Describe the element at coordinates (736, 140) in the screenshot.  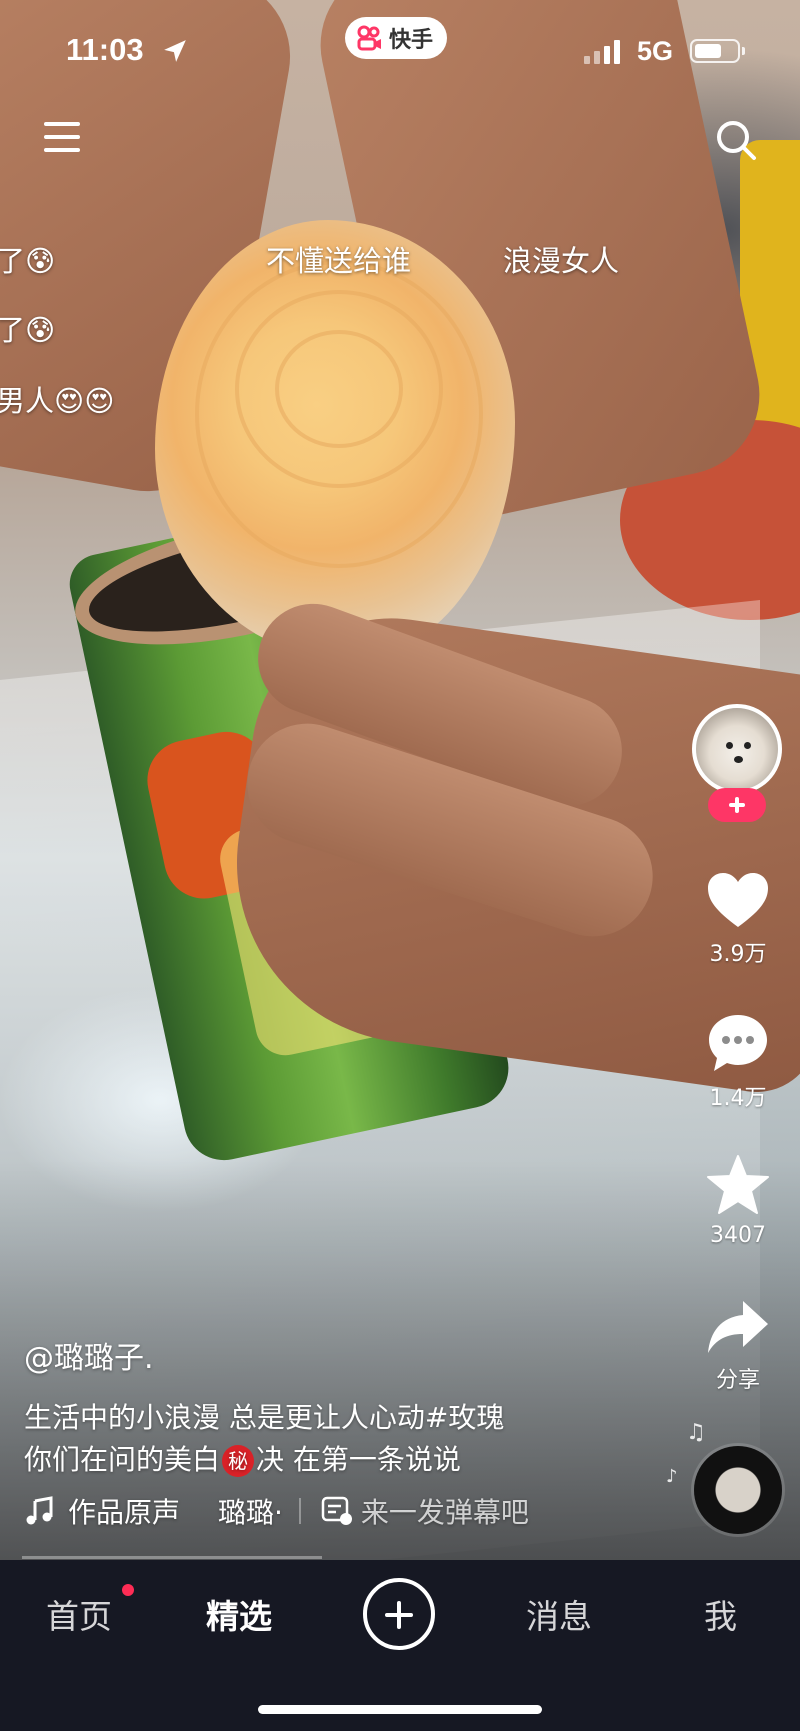
I see `search-icon` at that location.